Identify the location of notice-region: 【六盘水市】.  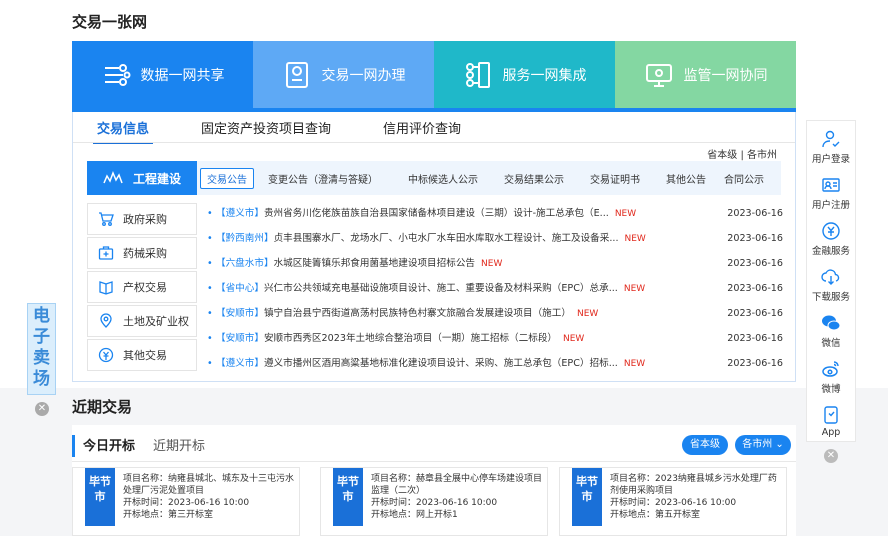
(245, 263).